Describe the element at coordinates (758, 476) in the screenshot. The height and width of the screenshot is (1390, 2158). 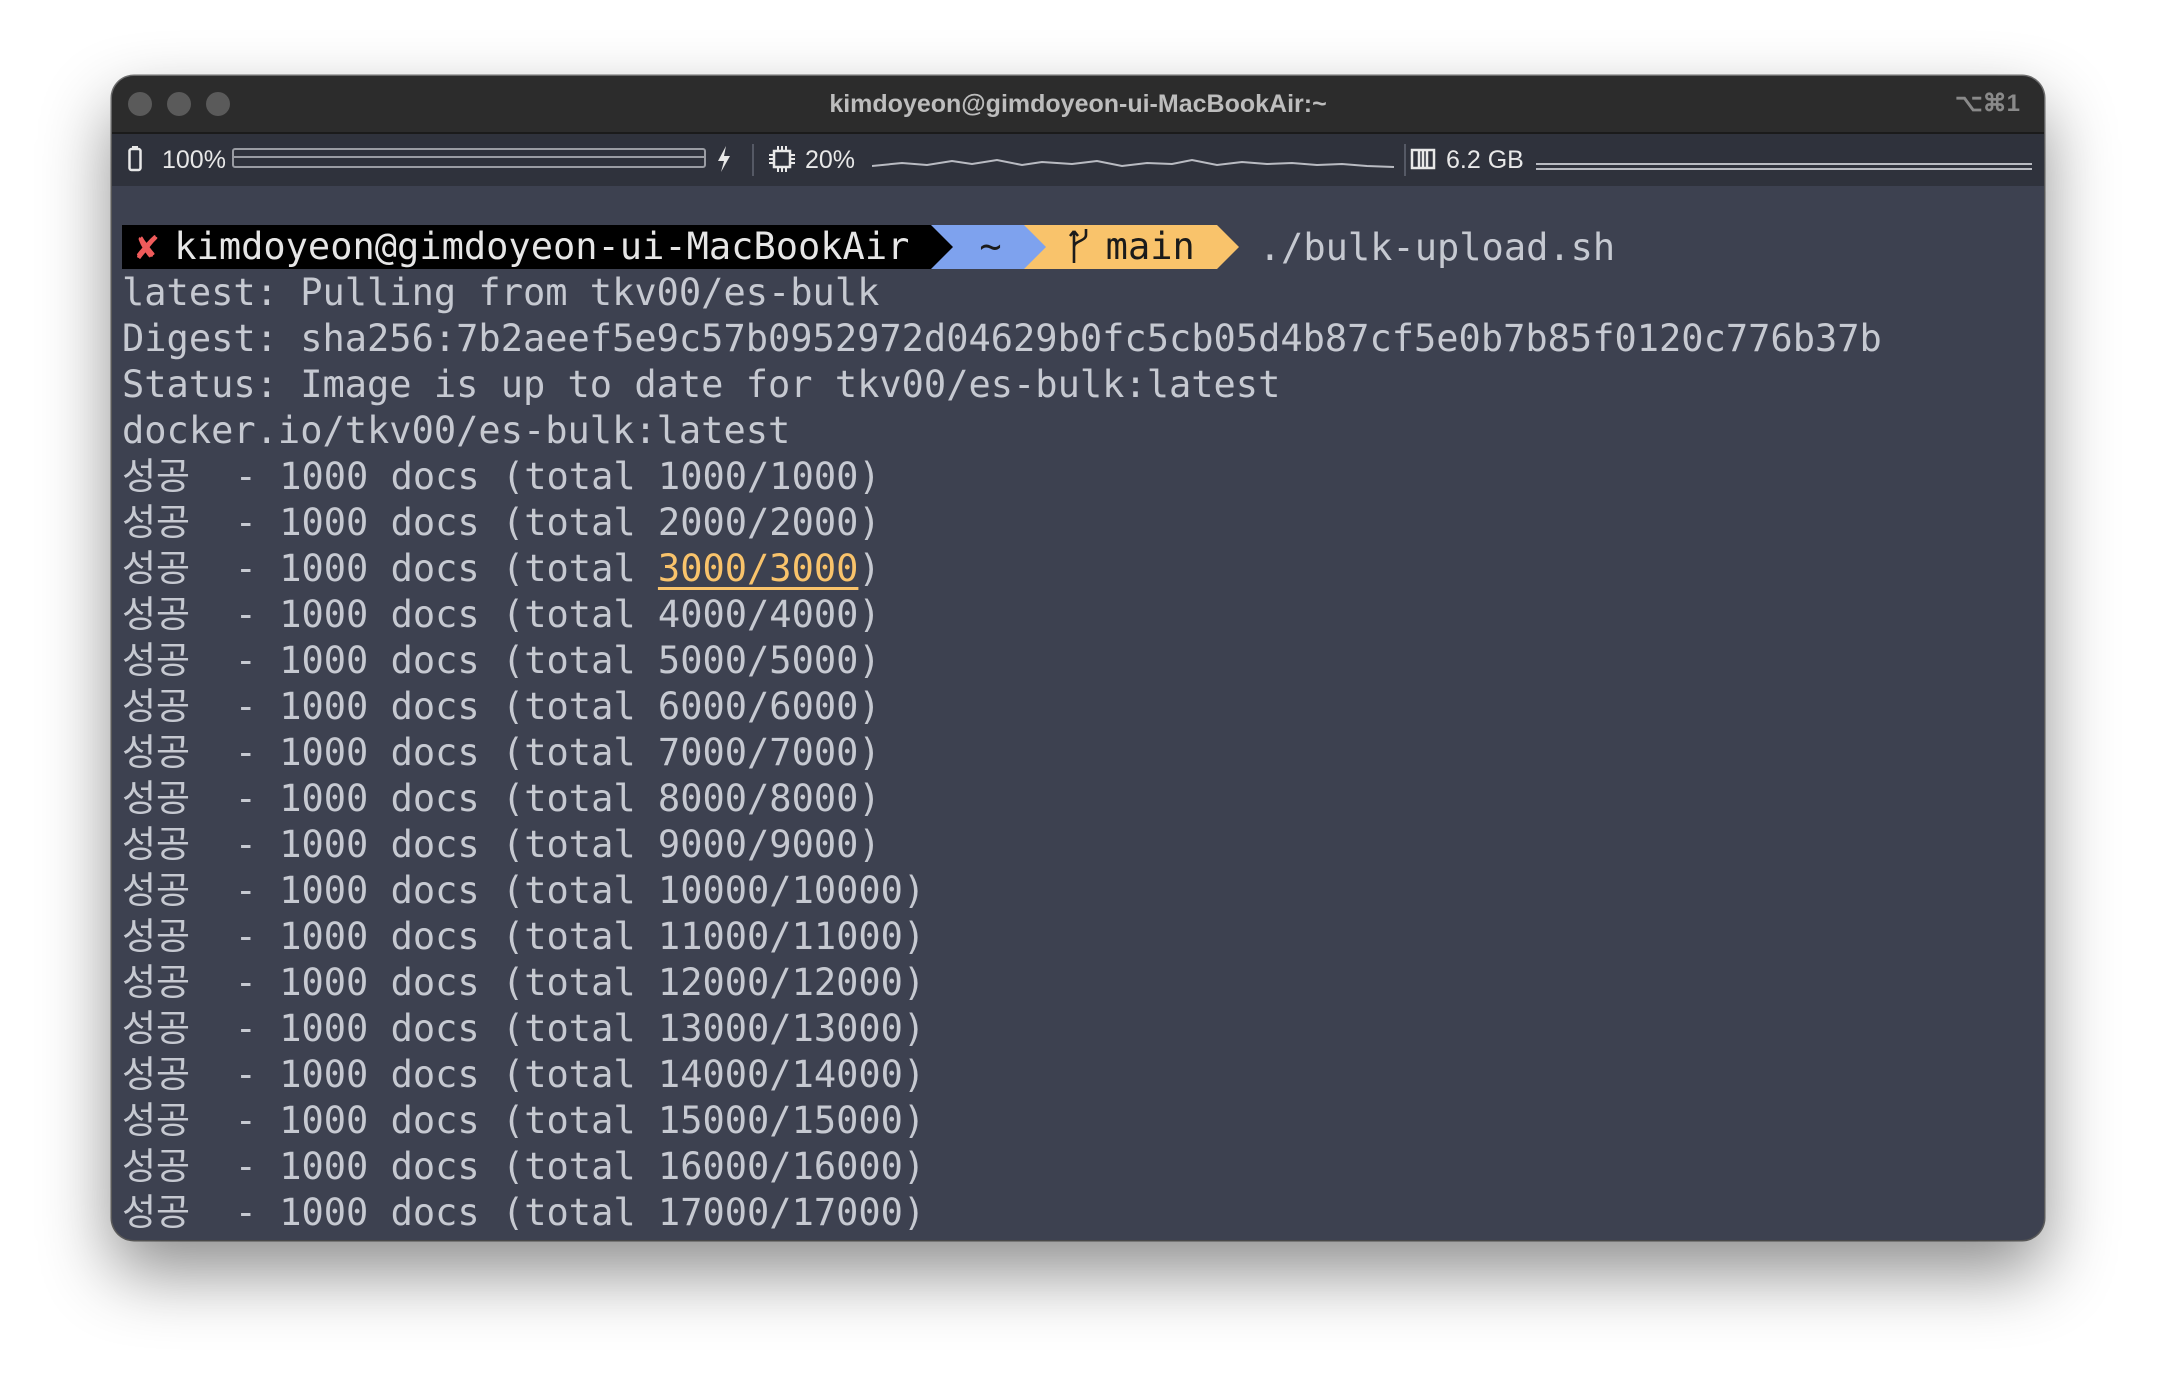
I see `total-value: 1000/1000` at that location.